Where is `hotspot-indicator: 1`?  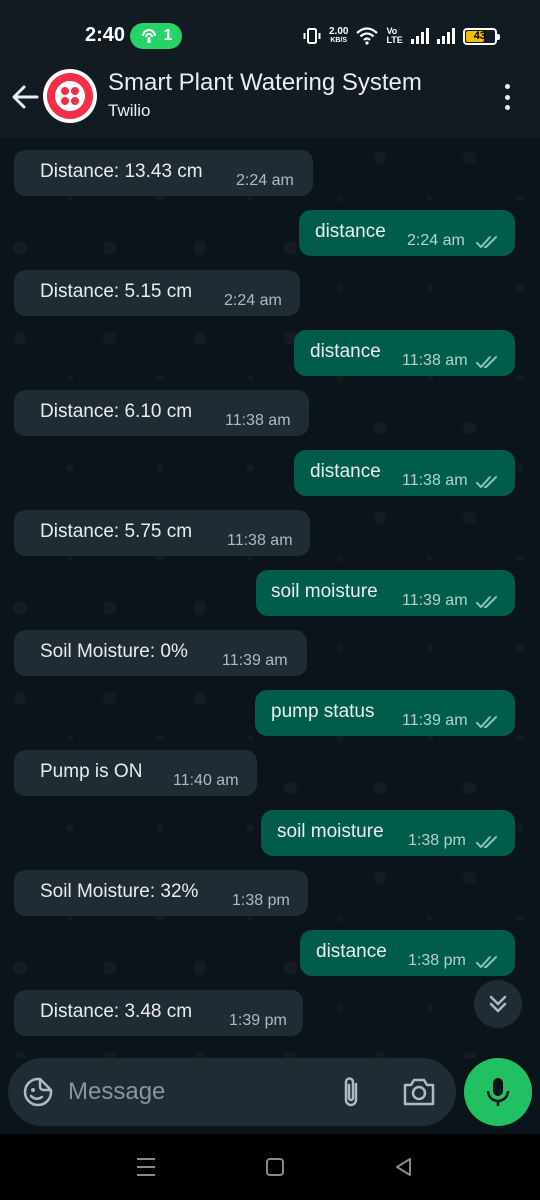 hotspot-indicator: 1 is located at coordinates (156, 36).